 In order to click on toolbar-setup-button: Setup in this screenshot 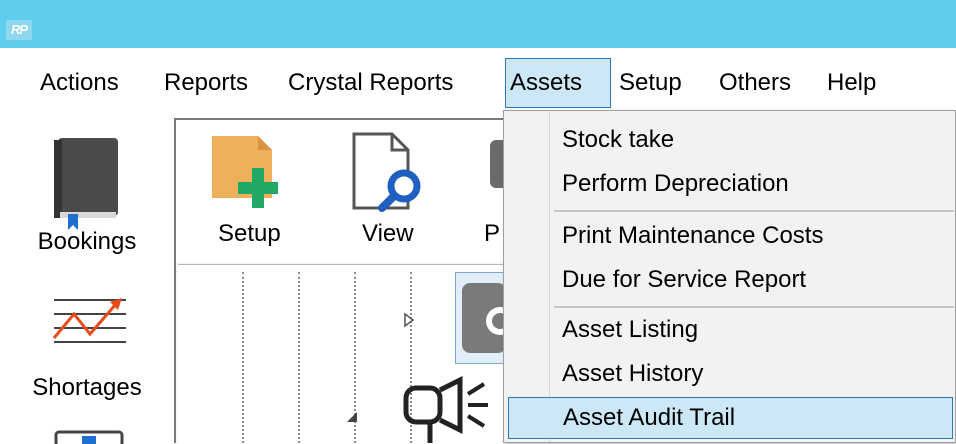, I will do `click(249, 191)`.